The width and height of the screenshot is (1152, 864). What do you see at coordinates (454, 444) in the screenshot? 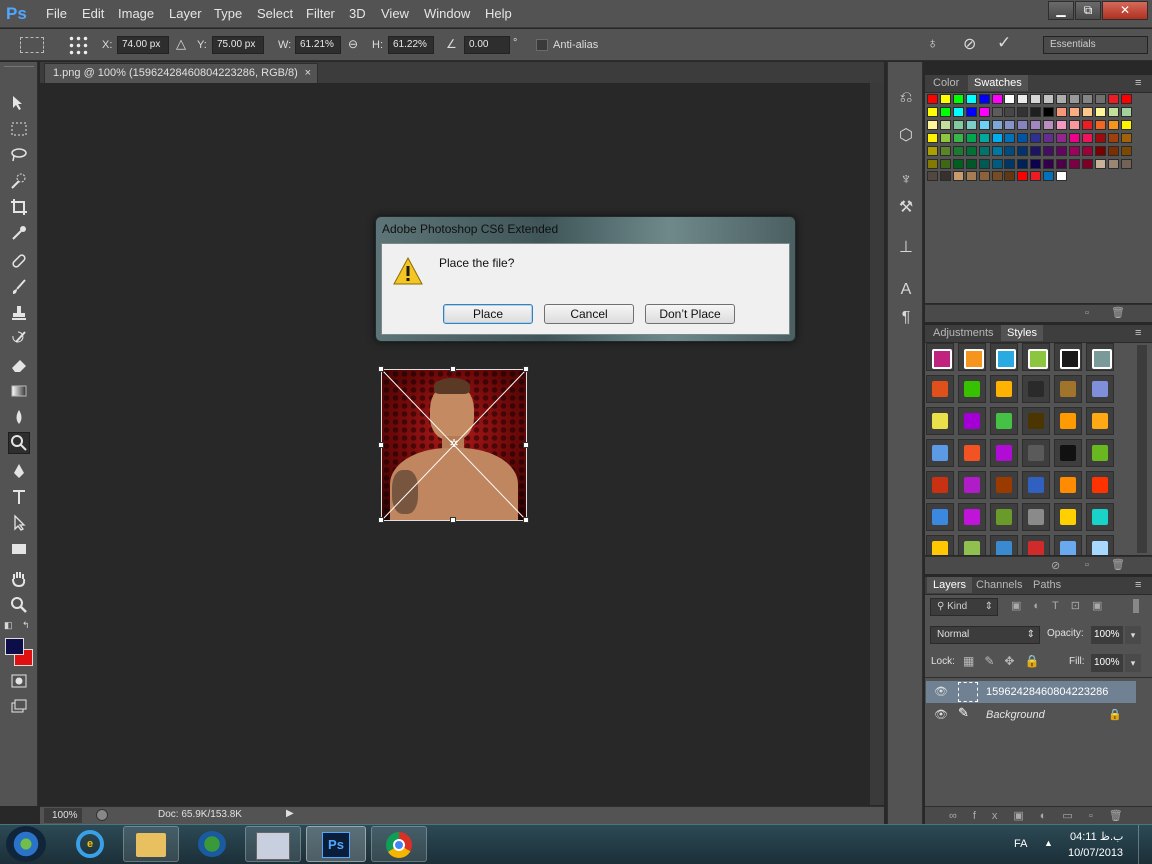
I see `transform-center-icon: ✲` at bounding box center [454, 444].